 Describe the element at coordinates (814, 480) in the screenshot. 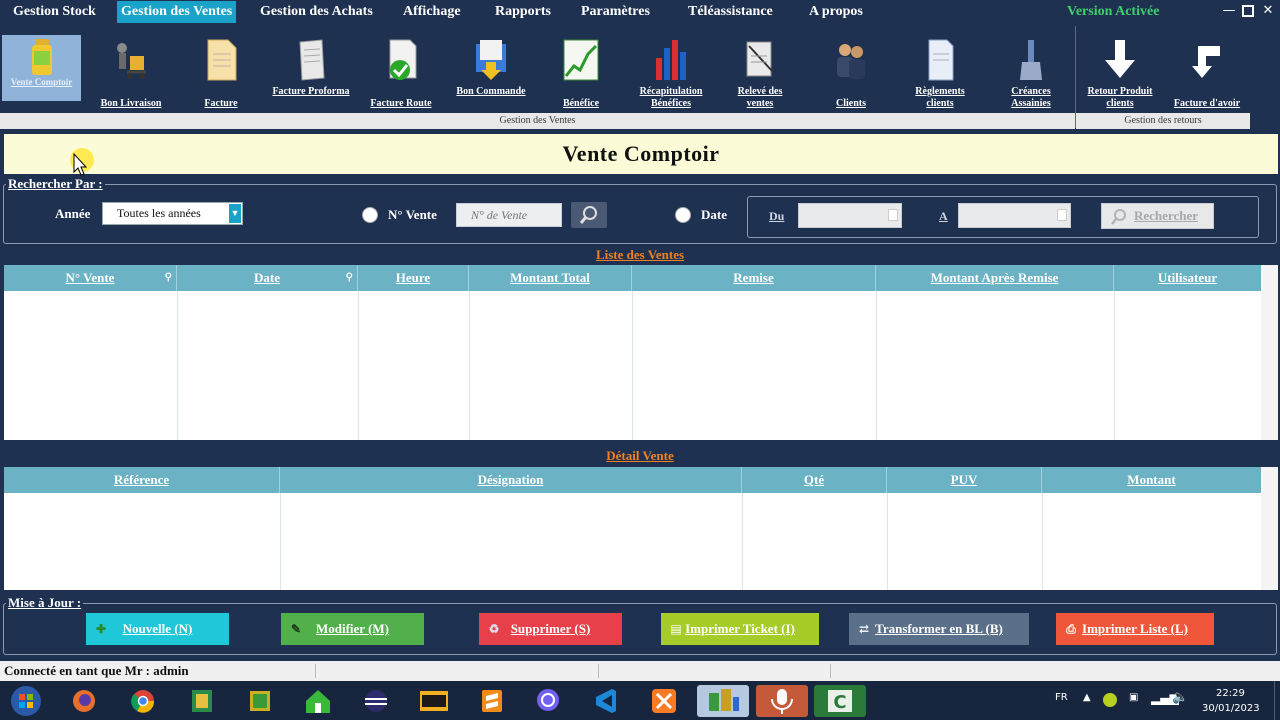

I see `col-qte: Qté` at that location.